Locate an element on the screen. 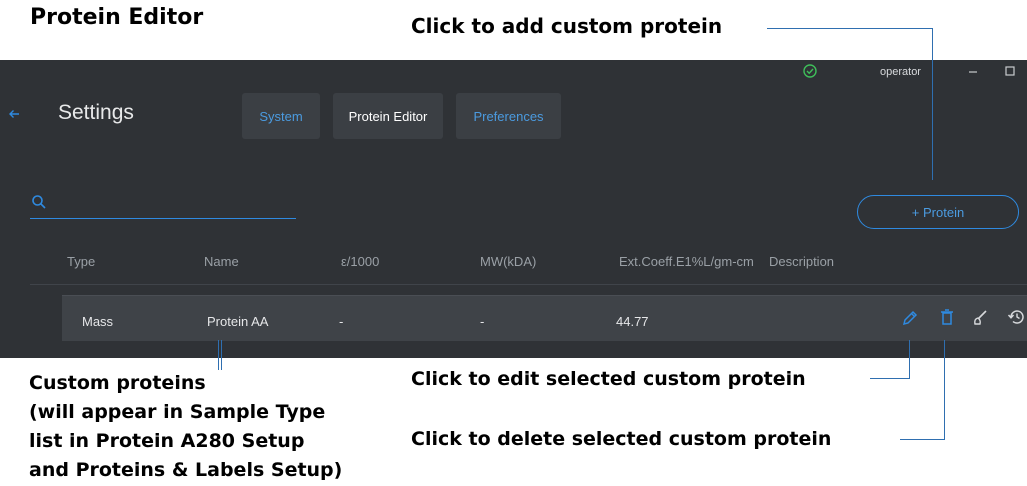 The height and width of the screenshot is (486, 1027). edit-pencil-icon is located at coordinates (910, 320).